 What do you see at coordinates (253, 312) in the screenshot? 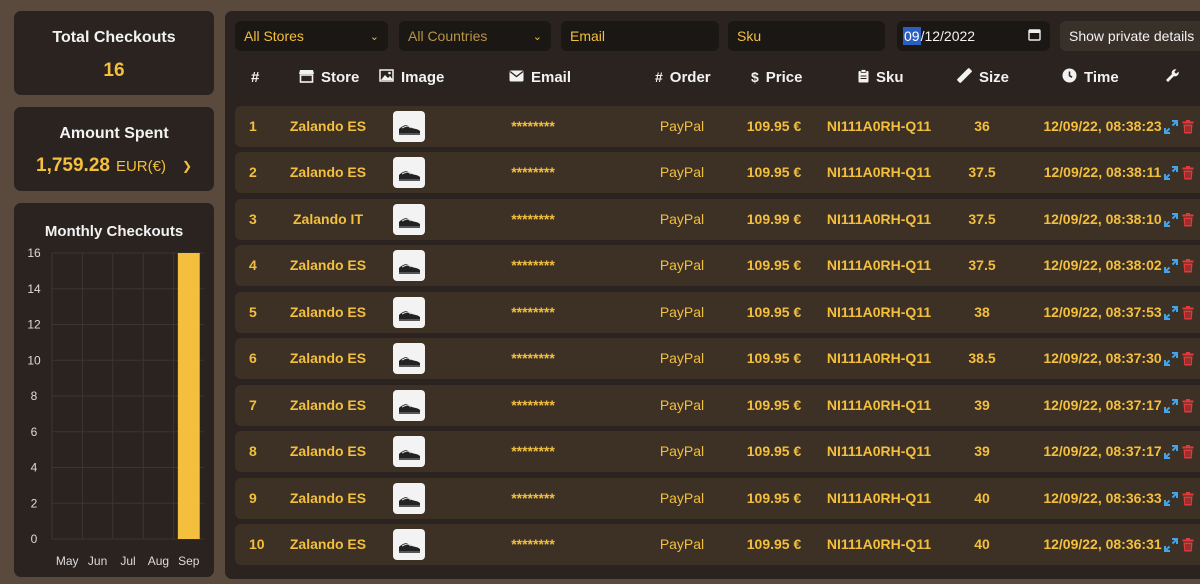
I see `row-number: 5` at bounding box center [253, 312].